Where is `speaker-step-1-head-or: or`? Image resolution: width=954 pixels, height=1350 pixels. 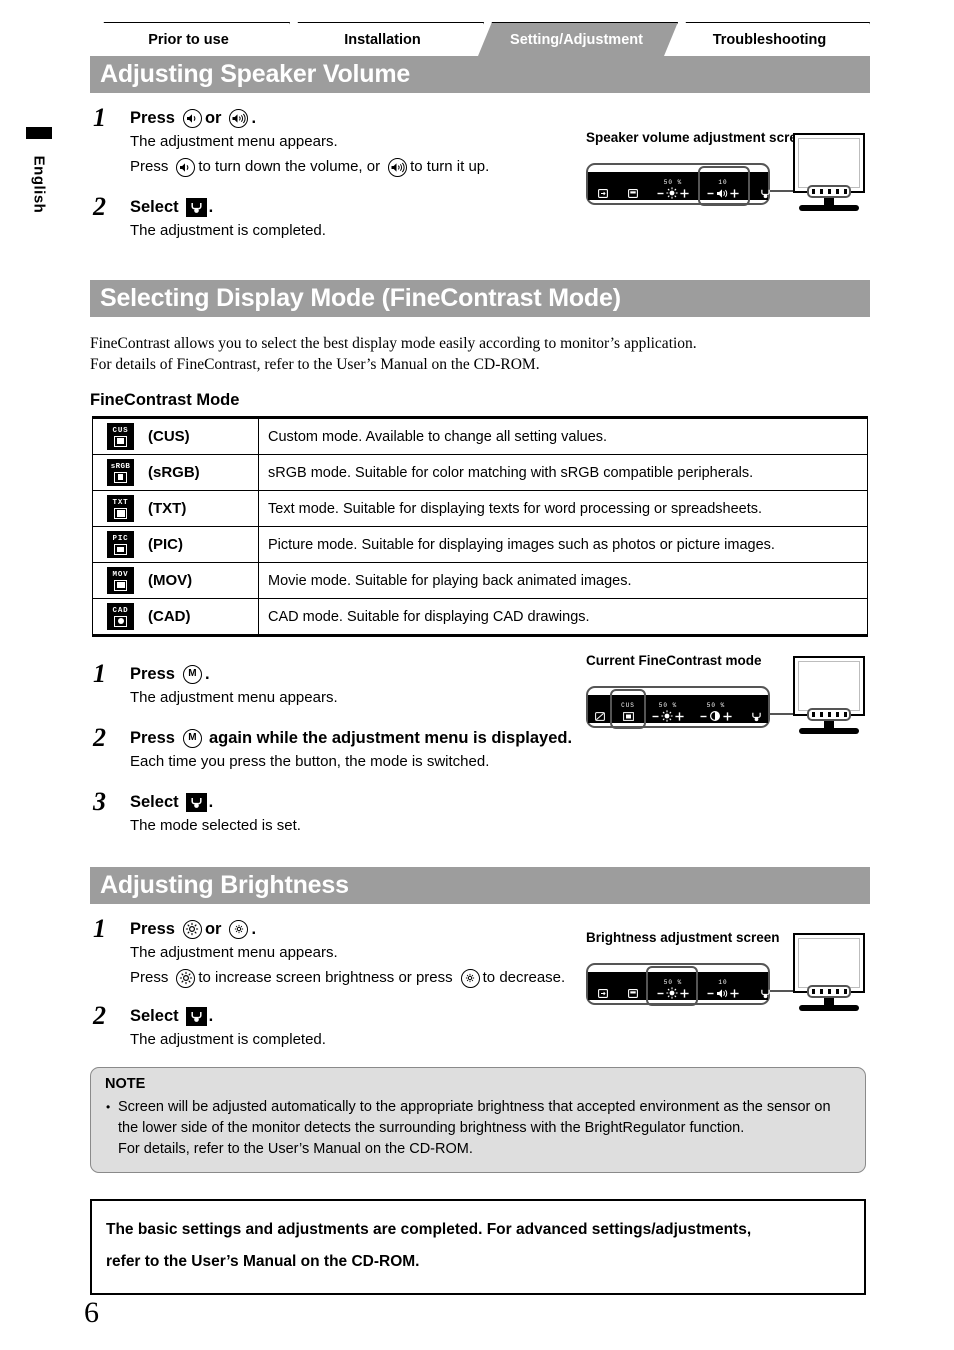 speaker-step-1-head-or: or is located at coordinates (213, 118).